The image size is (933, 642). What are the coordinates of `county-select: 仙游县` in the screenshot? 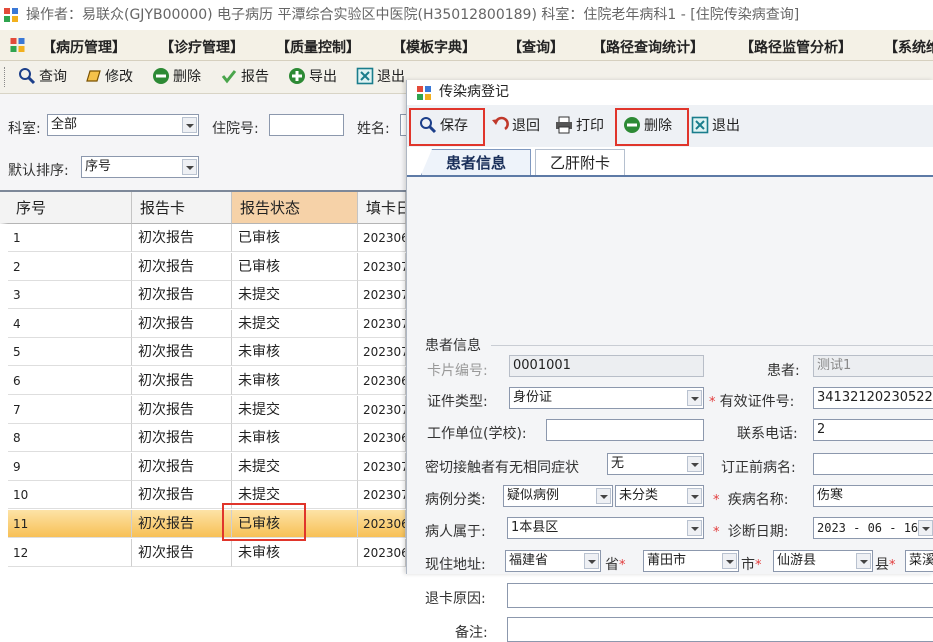 It's located at (823, 561).